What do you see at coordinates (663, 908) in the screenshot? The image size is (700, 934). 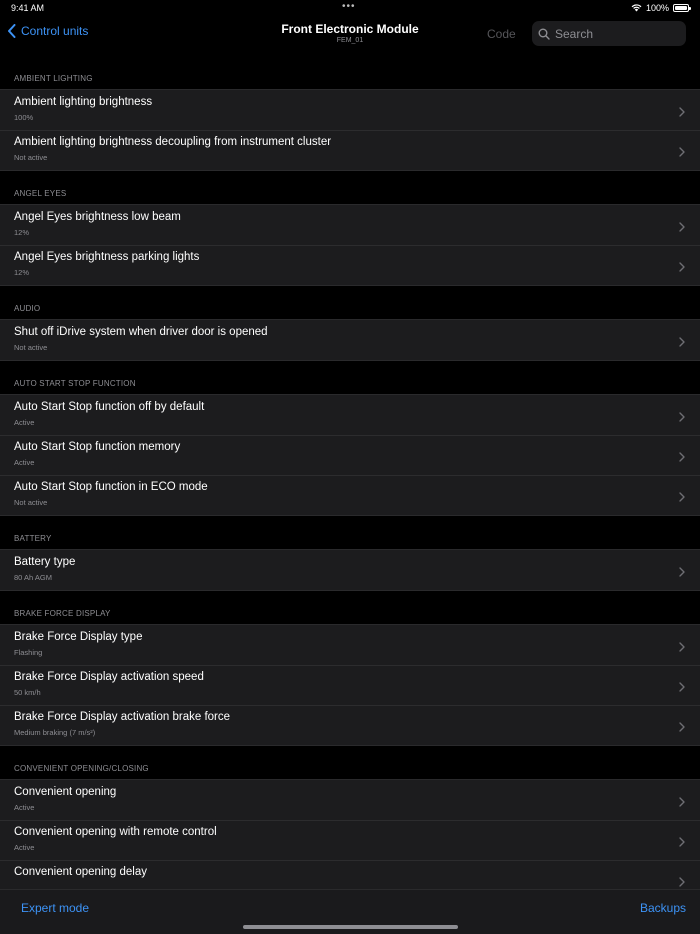 I see `backups-button: Backups` at bounding box center [663, 908].